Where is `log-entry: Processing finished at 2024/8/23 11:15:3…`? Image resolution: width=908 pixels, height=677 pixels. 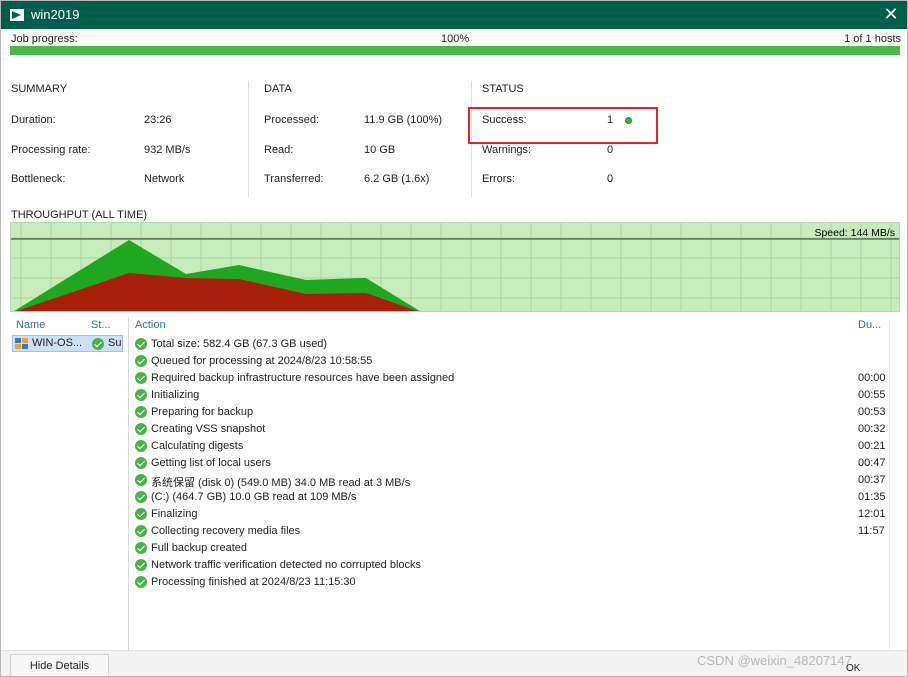
log-entry: Processing finished at 2024/8/23 11:15:3… is located at coordinates (512, 583).